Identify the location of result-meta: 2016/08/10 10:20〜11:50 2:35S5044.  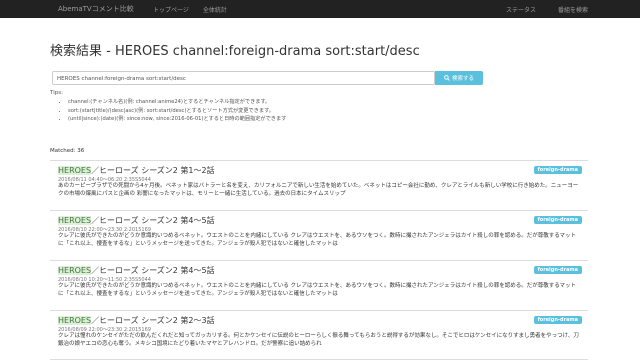
(104, 280).